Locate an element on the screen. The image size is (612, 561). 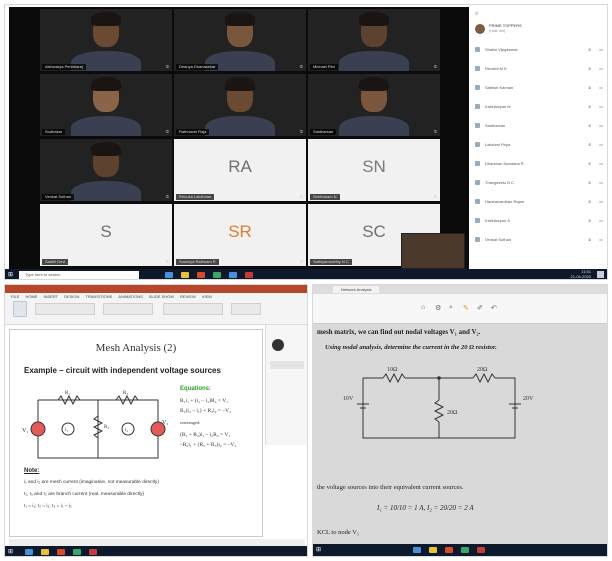
participant-row: Lakshmi Priya ⦸ ▭ is located at coordinates (539, 144).